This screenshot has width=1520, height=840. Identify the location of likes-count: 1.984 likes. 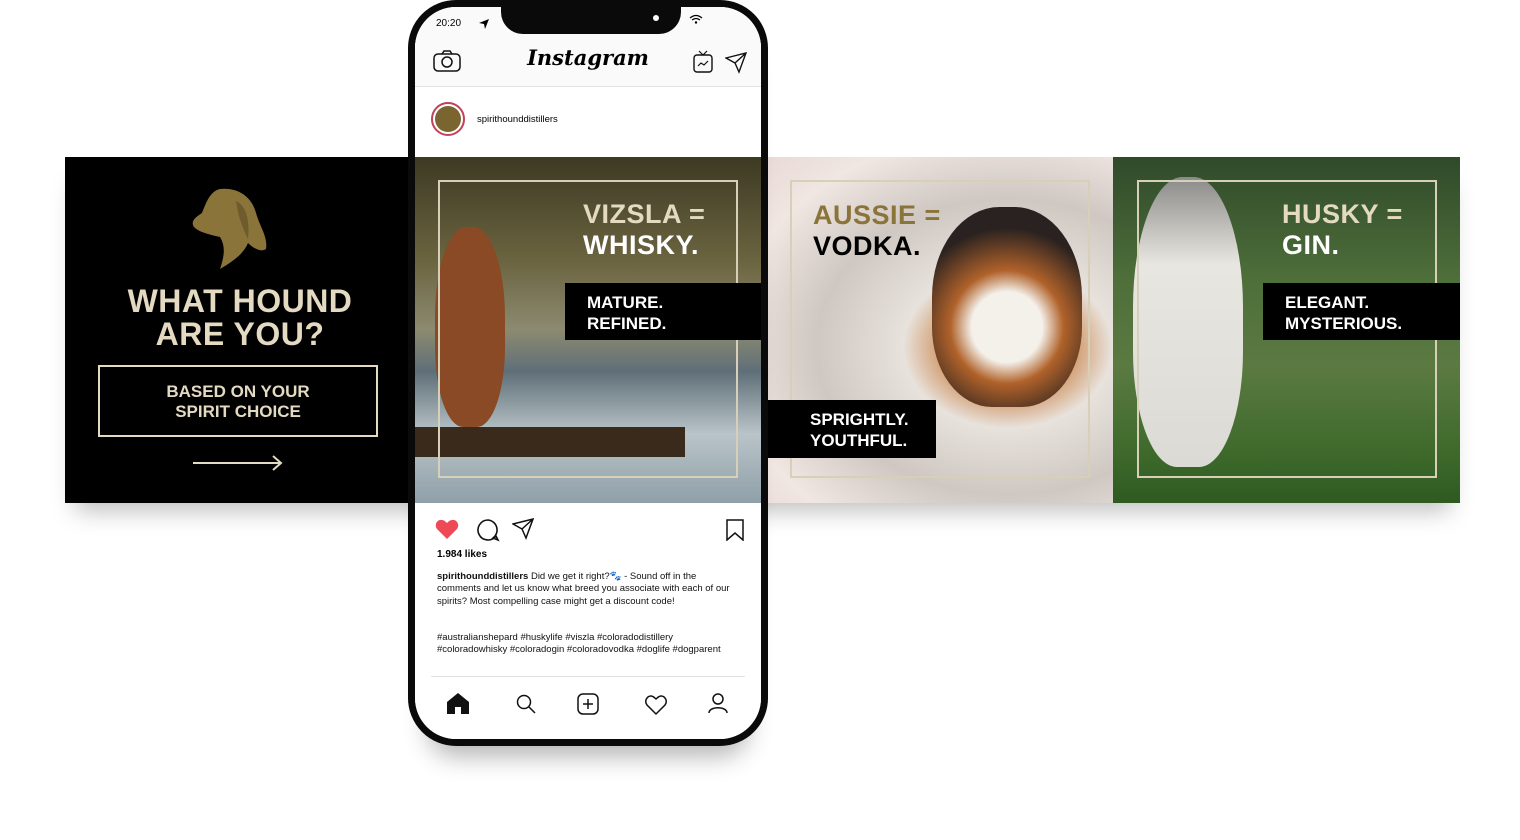
(462, 554).